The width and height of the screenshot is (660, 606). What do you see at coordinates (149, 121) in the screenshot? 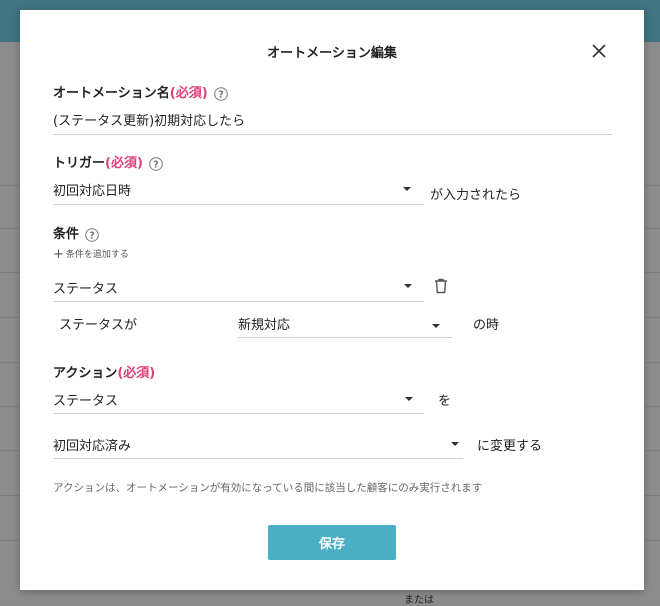
I see `automation-name-value: (ステータス更新)初期対応したら` at bounding box center [149, 121].